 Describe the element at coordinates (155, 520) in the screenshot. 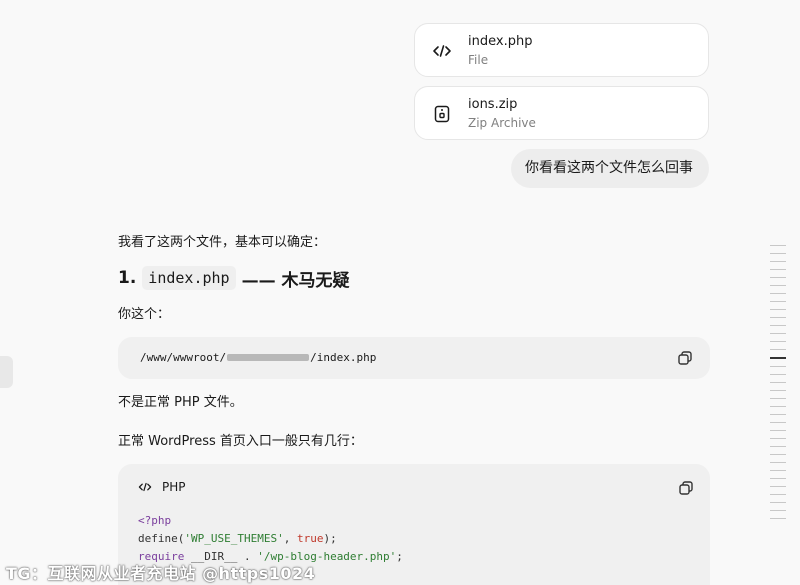

I see `code-token: <?php` at that location.